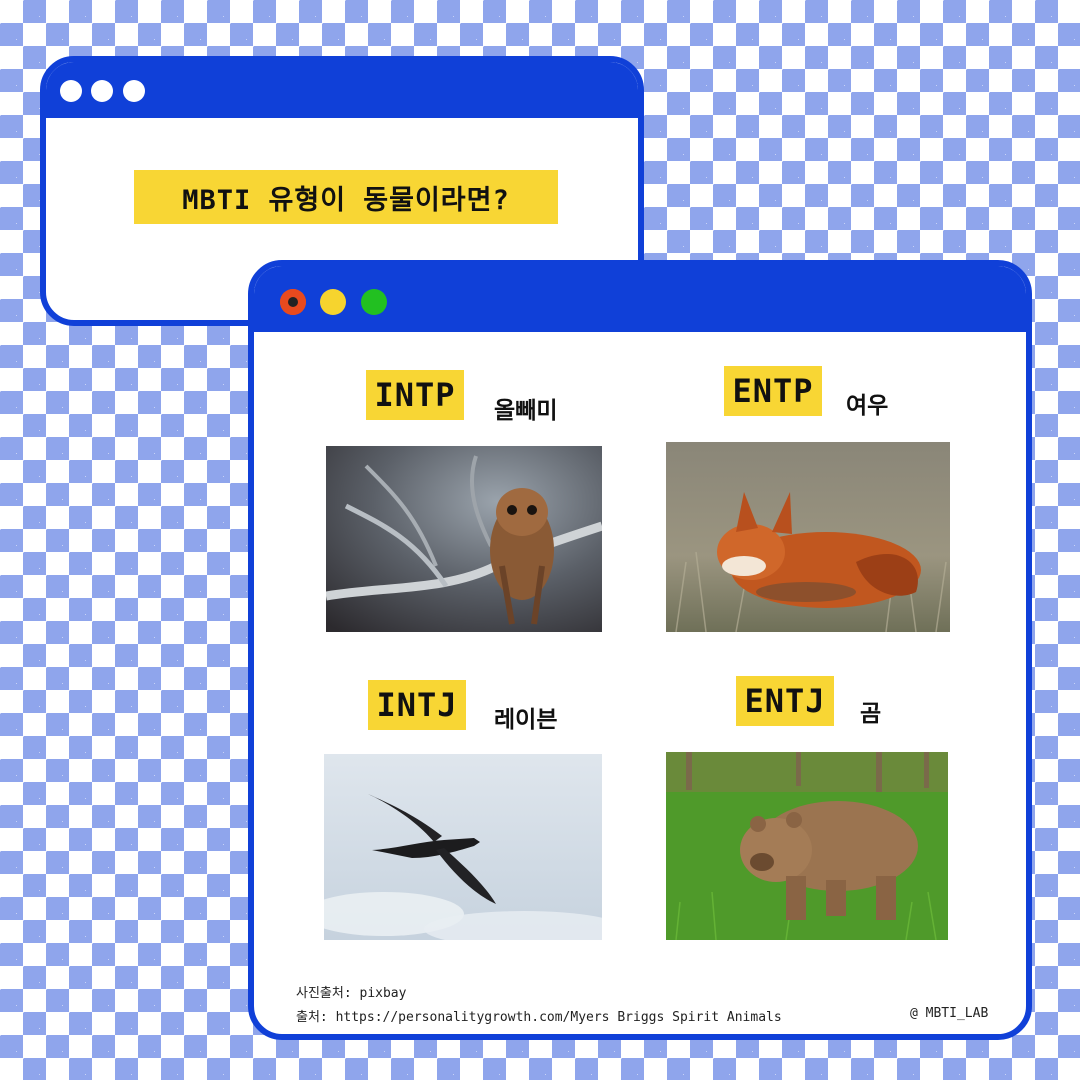 The width and height of the screenshot is (1080, 1080). I want to click on title-window-titlebar, so click(342, 90).